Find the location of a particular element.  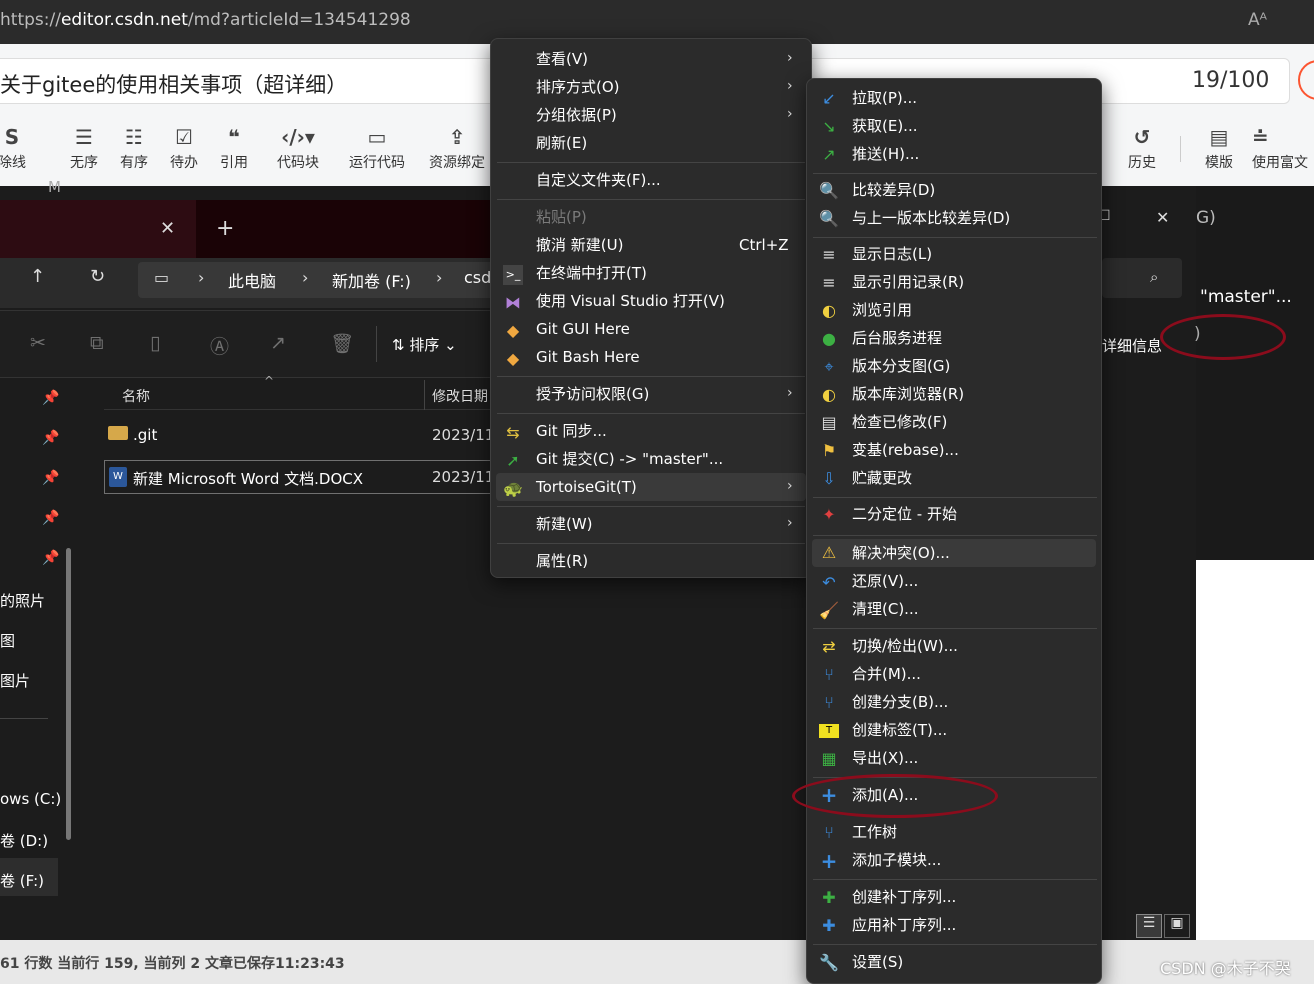

search-icon: ⌕ is located at coordinates (1154, 277).